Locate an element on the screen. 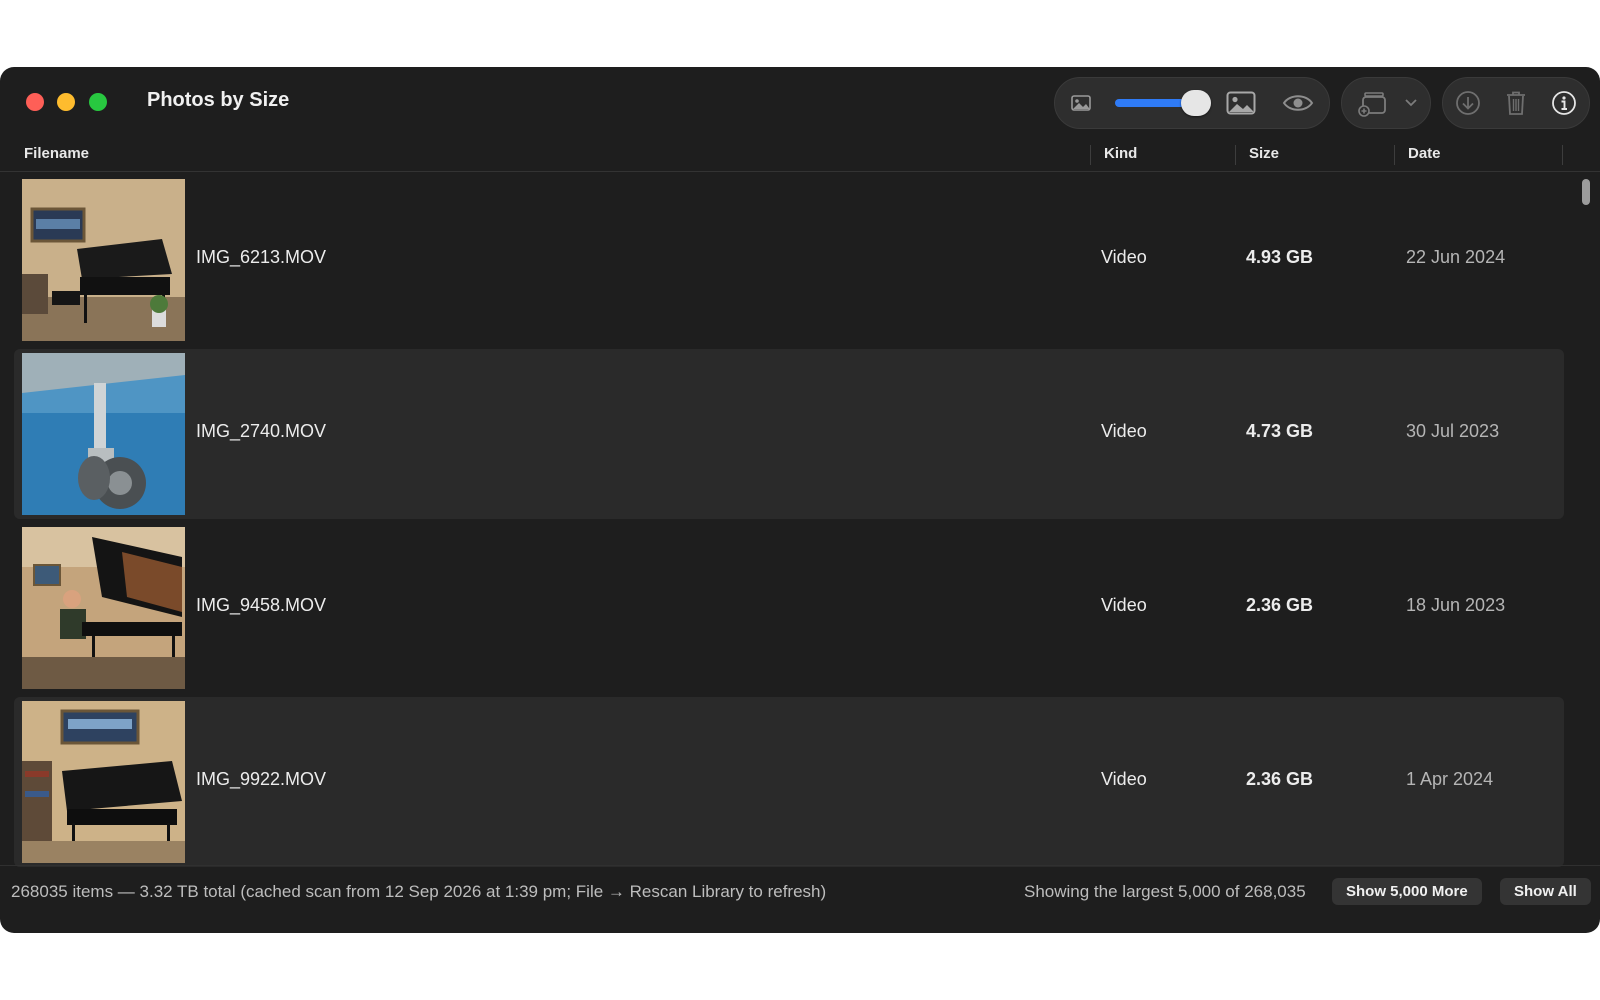 This screenshot has height=1000, width=1600. show-all-button: Show All is located at coordinates (1545, 891).